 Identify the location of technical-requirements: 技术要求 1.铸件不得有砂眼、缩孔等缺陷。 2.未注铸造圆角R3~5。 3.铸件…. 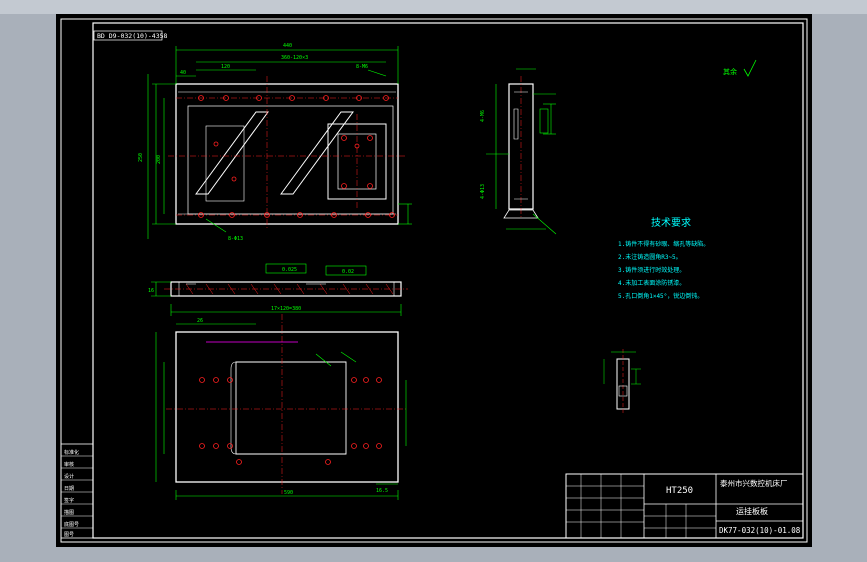
(663, 258).